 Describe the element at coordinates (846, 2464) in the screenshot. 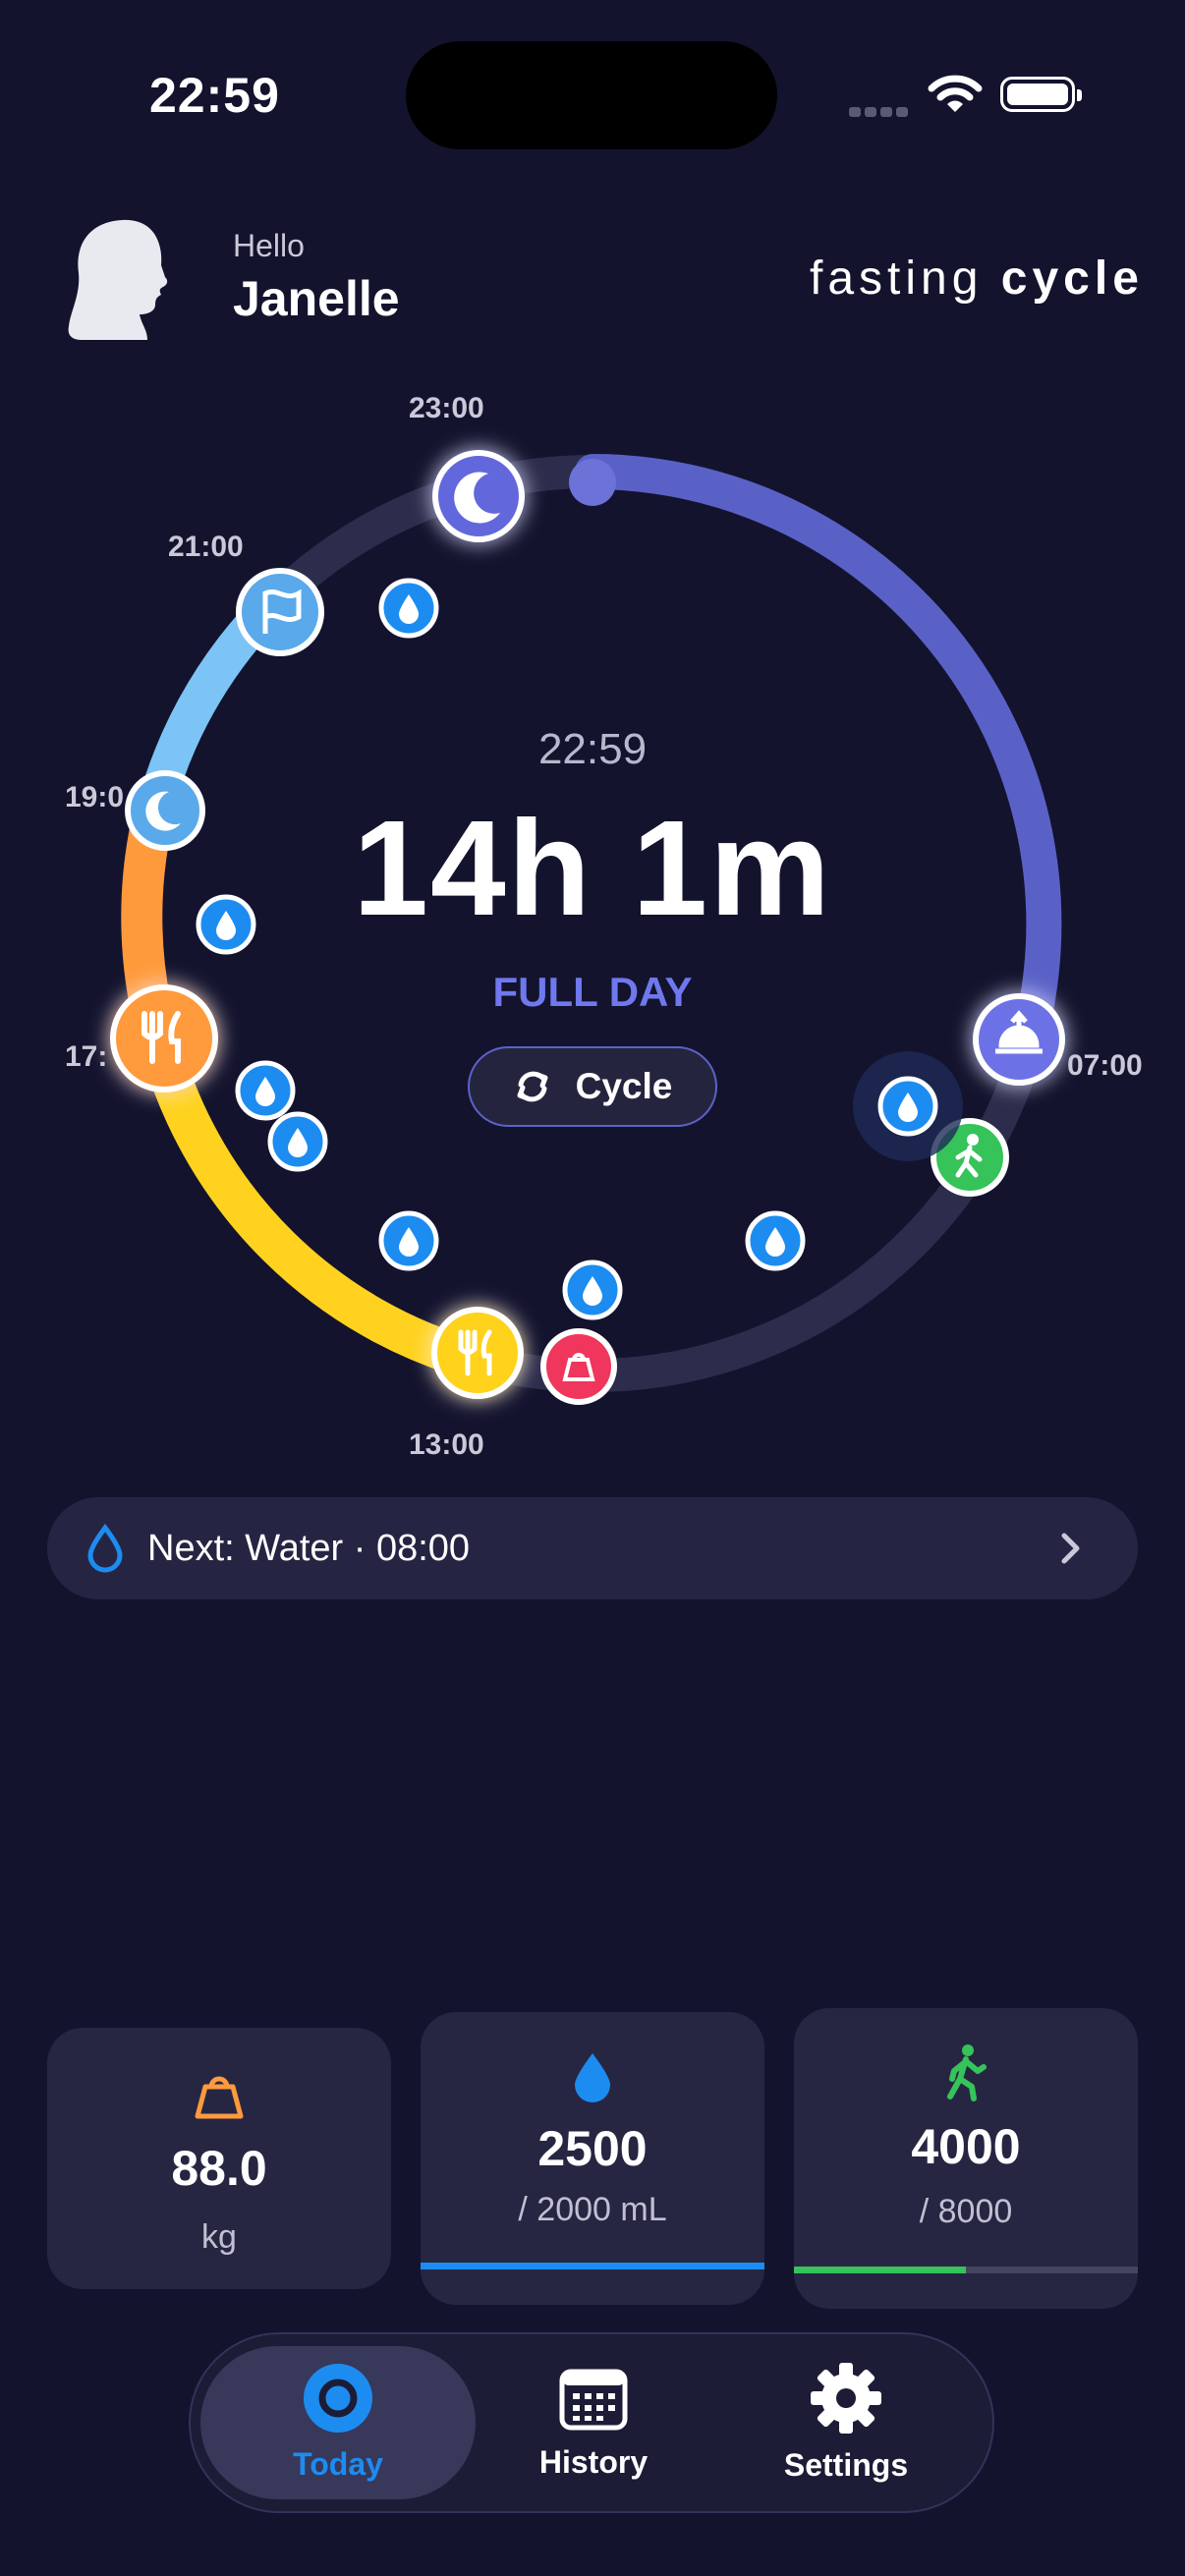

I see `tab-settings-label: Settings` at that location.